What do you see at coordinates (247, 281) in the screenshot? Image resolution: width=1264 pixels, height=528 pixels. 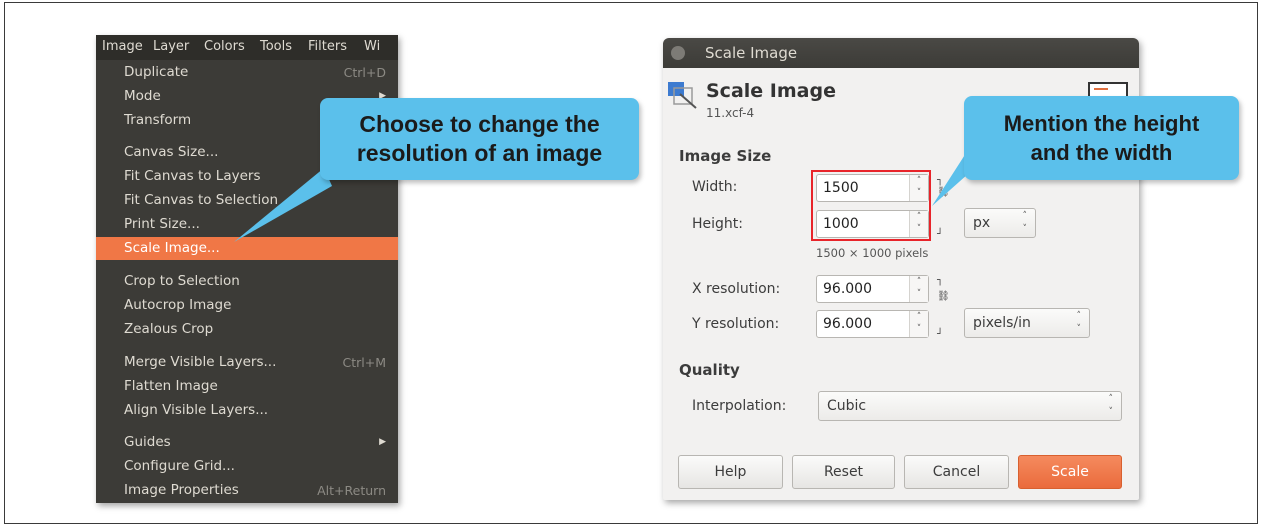 I see `menu-item-crop-to-selection: Crop to Selection` at bounding box center [247, 281].